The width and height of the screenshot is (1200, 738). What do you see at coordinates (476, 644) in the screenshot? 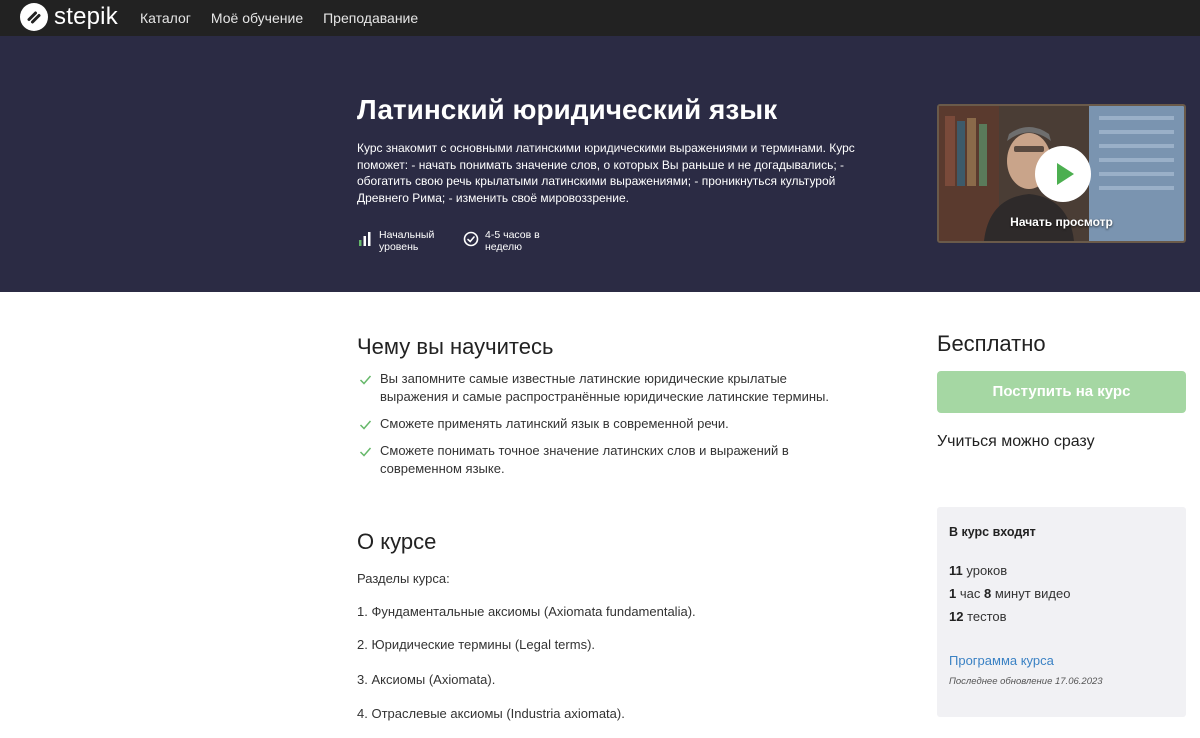
I see `about-line: 2. Юридические термины (Legal terms).` at bounding box center [476, 644].